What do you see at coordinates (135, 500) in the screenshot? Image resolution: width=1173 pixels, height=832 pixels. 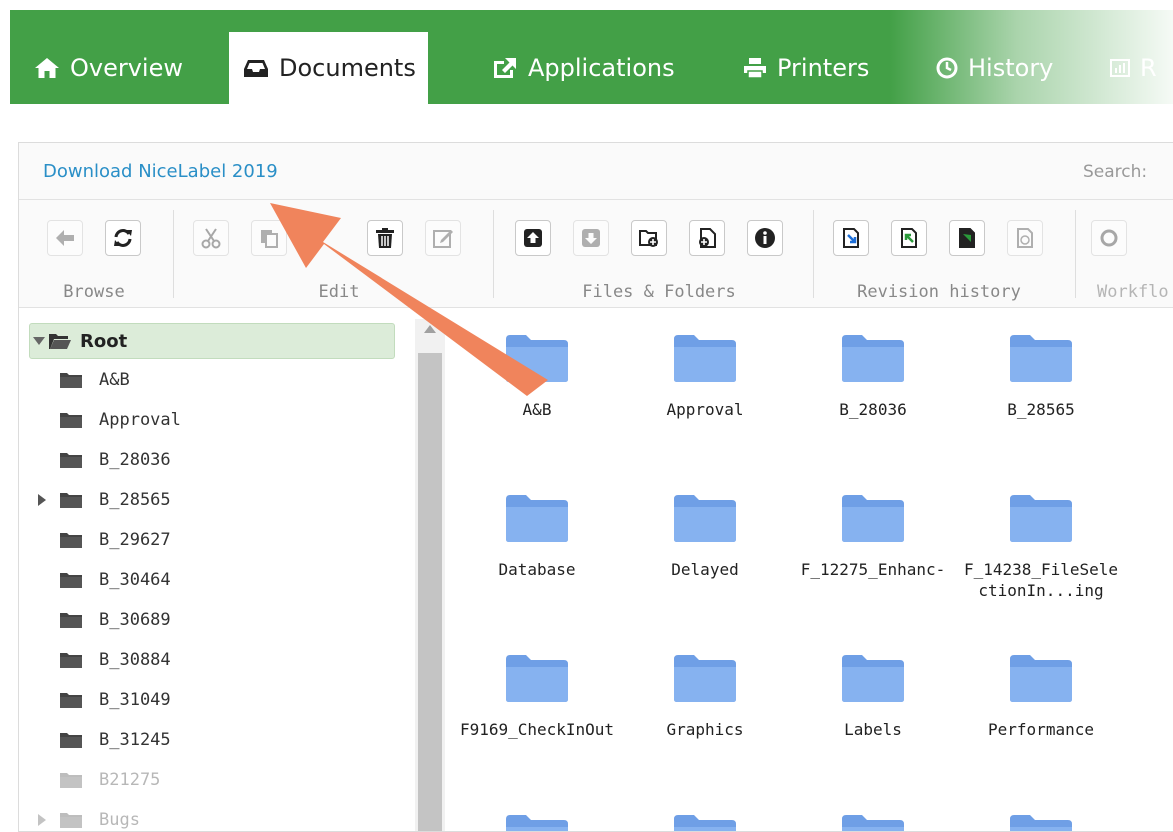 I see `tree-item-label: B_28565` at bounding box center [135, 500].